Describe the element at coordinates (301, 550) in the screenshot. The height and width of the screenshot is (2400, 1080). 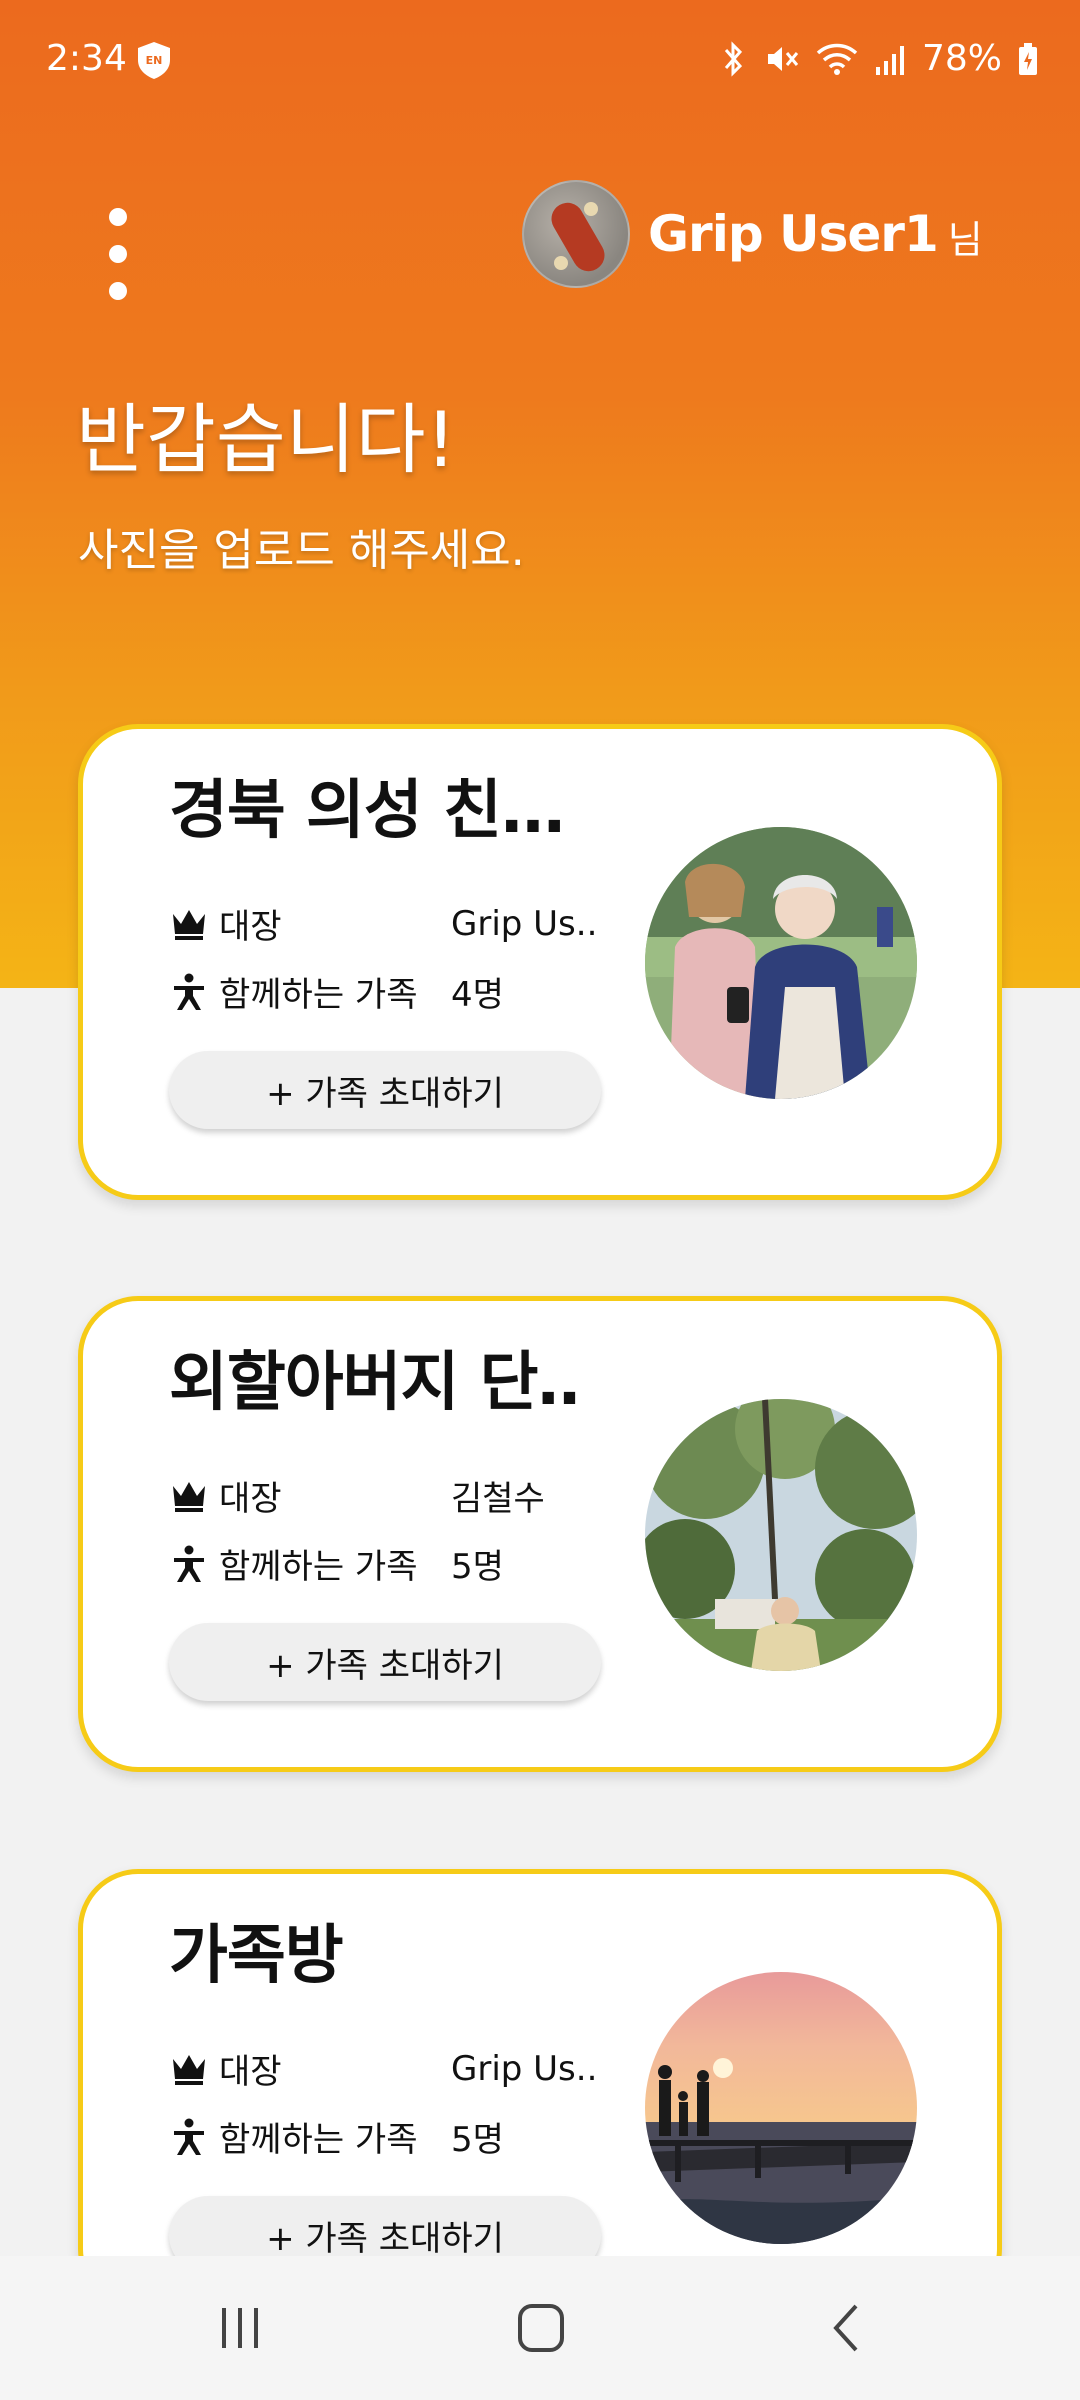
I see `greeting-subtitle: 사진을 업로드 해주세요.` at that location.